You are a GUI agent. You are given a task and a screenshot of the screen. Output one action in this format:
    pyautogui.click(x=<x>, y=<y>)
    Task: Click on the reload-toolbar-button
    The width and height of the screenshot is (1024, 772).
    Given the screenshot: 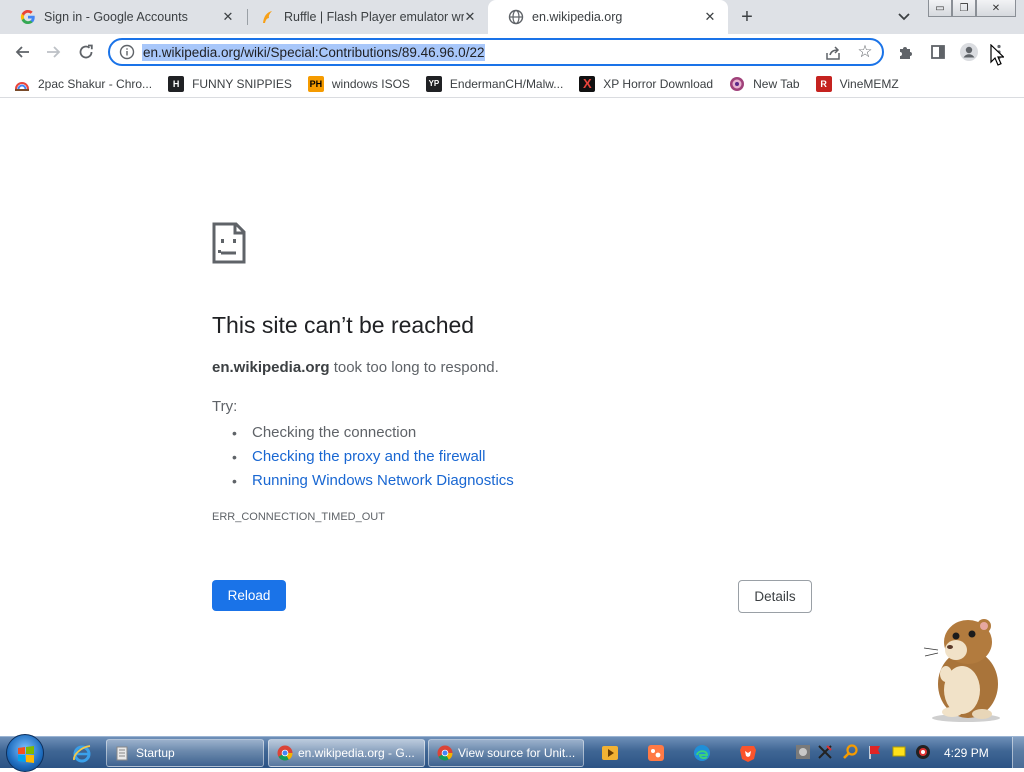 What is the action you would take?
    pyautogui.click(x=86, y=52)
    